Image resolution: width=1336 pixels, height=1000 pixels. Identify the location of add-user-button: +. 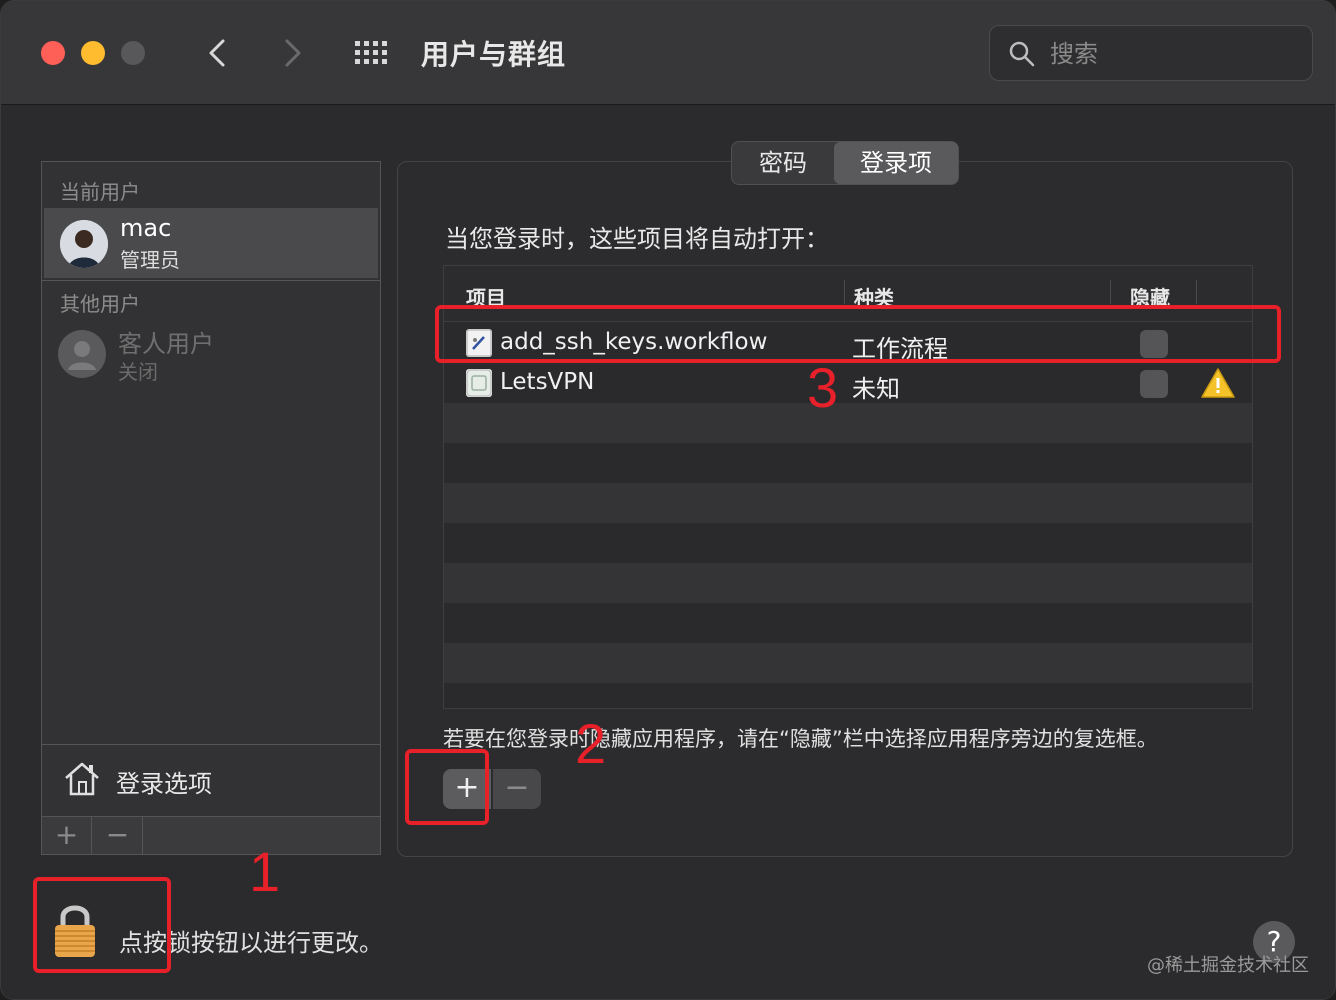
(67, 836).